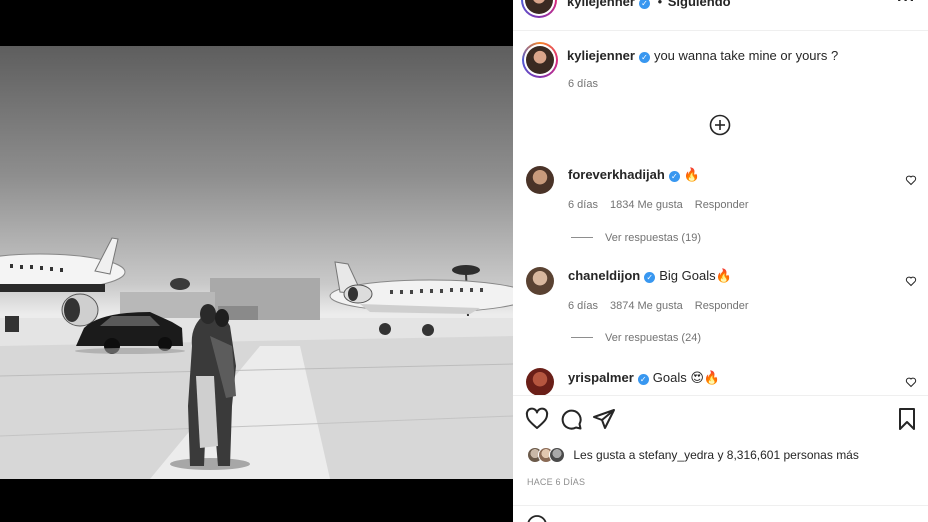 This screenshot has height=522, width=928. What do you see at coordinates (539, 9) in the screenshot?
I see `author-avatar` at bounding box center [539, 9].